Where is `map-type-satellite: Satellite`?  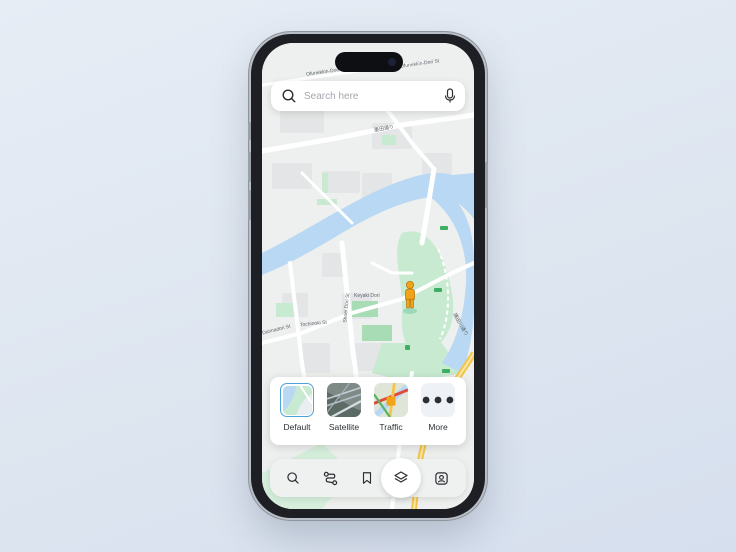
map-type-satellite: Satellite is located at coordinates (344, 407).